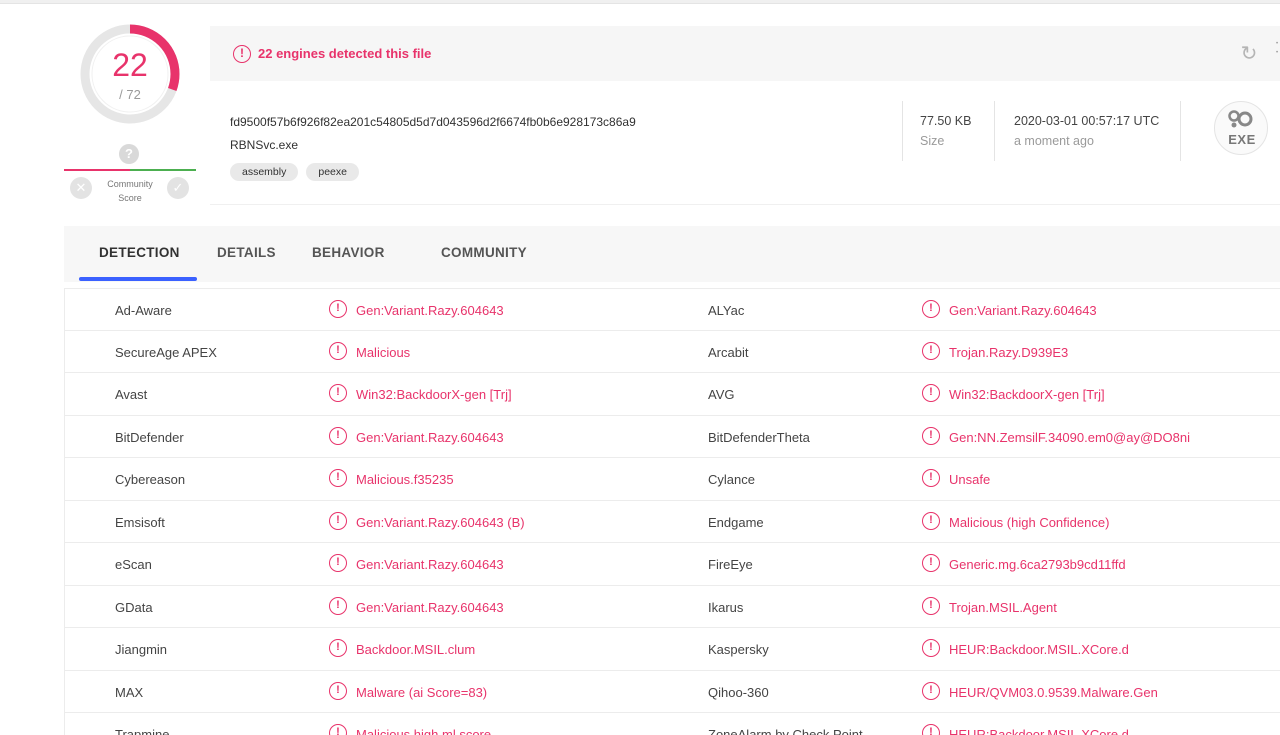  I want to click on engine-name: Jiangmin, so click(141, 649).